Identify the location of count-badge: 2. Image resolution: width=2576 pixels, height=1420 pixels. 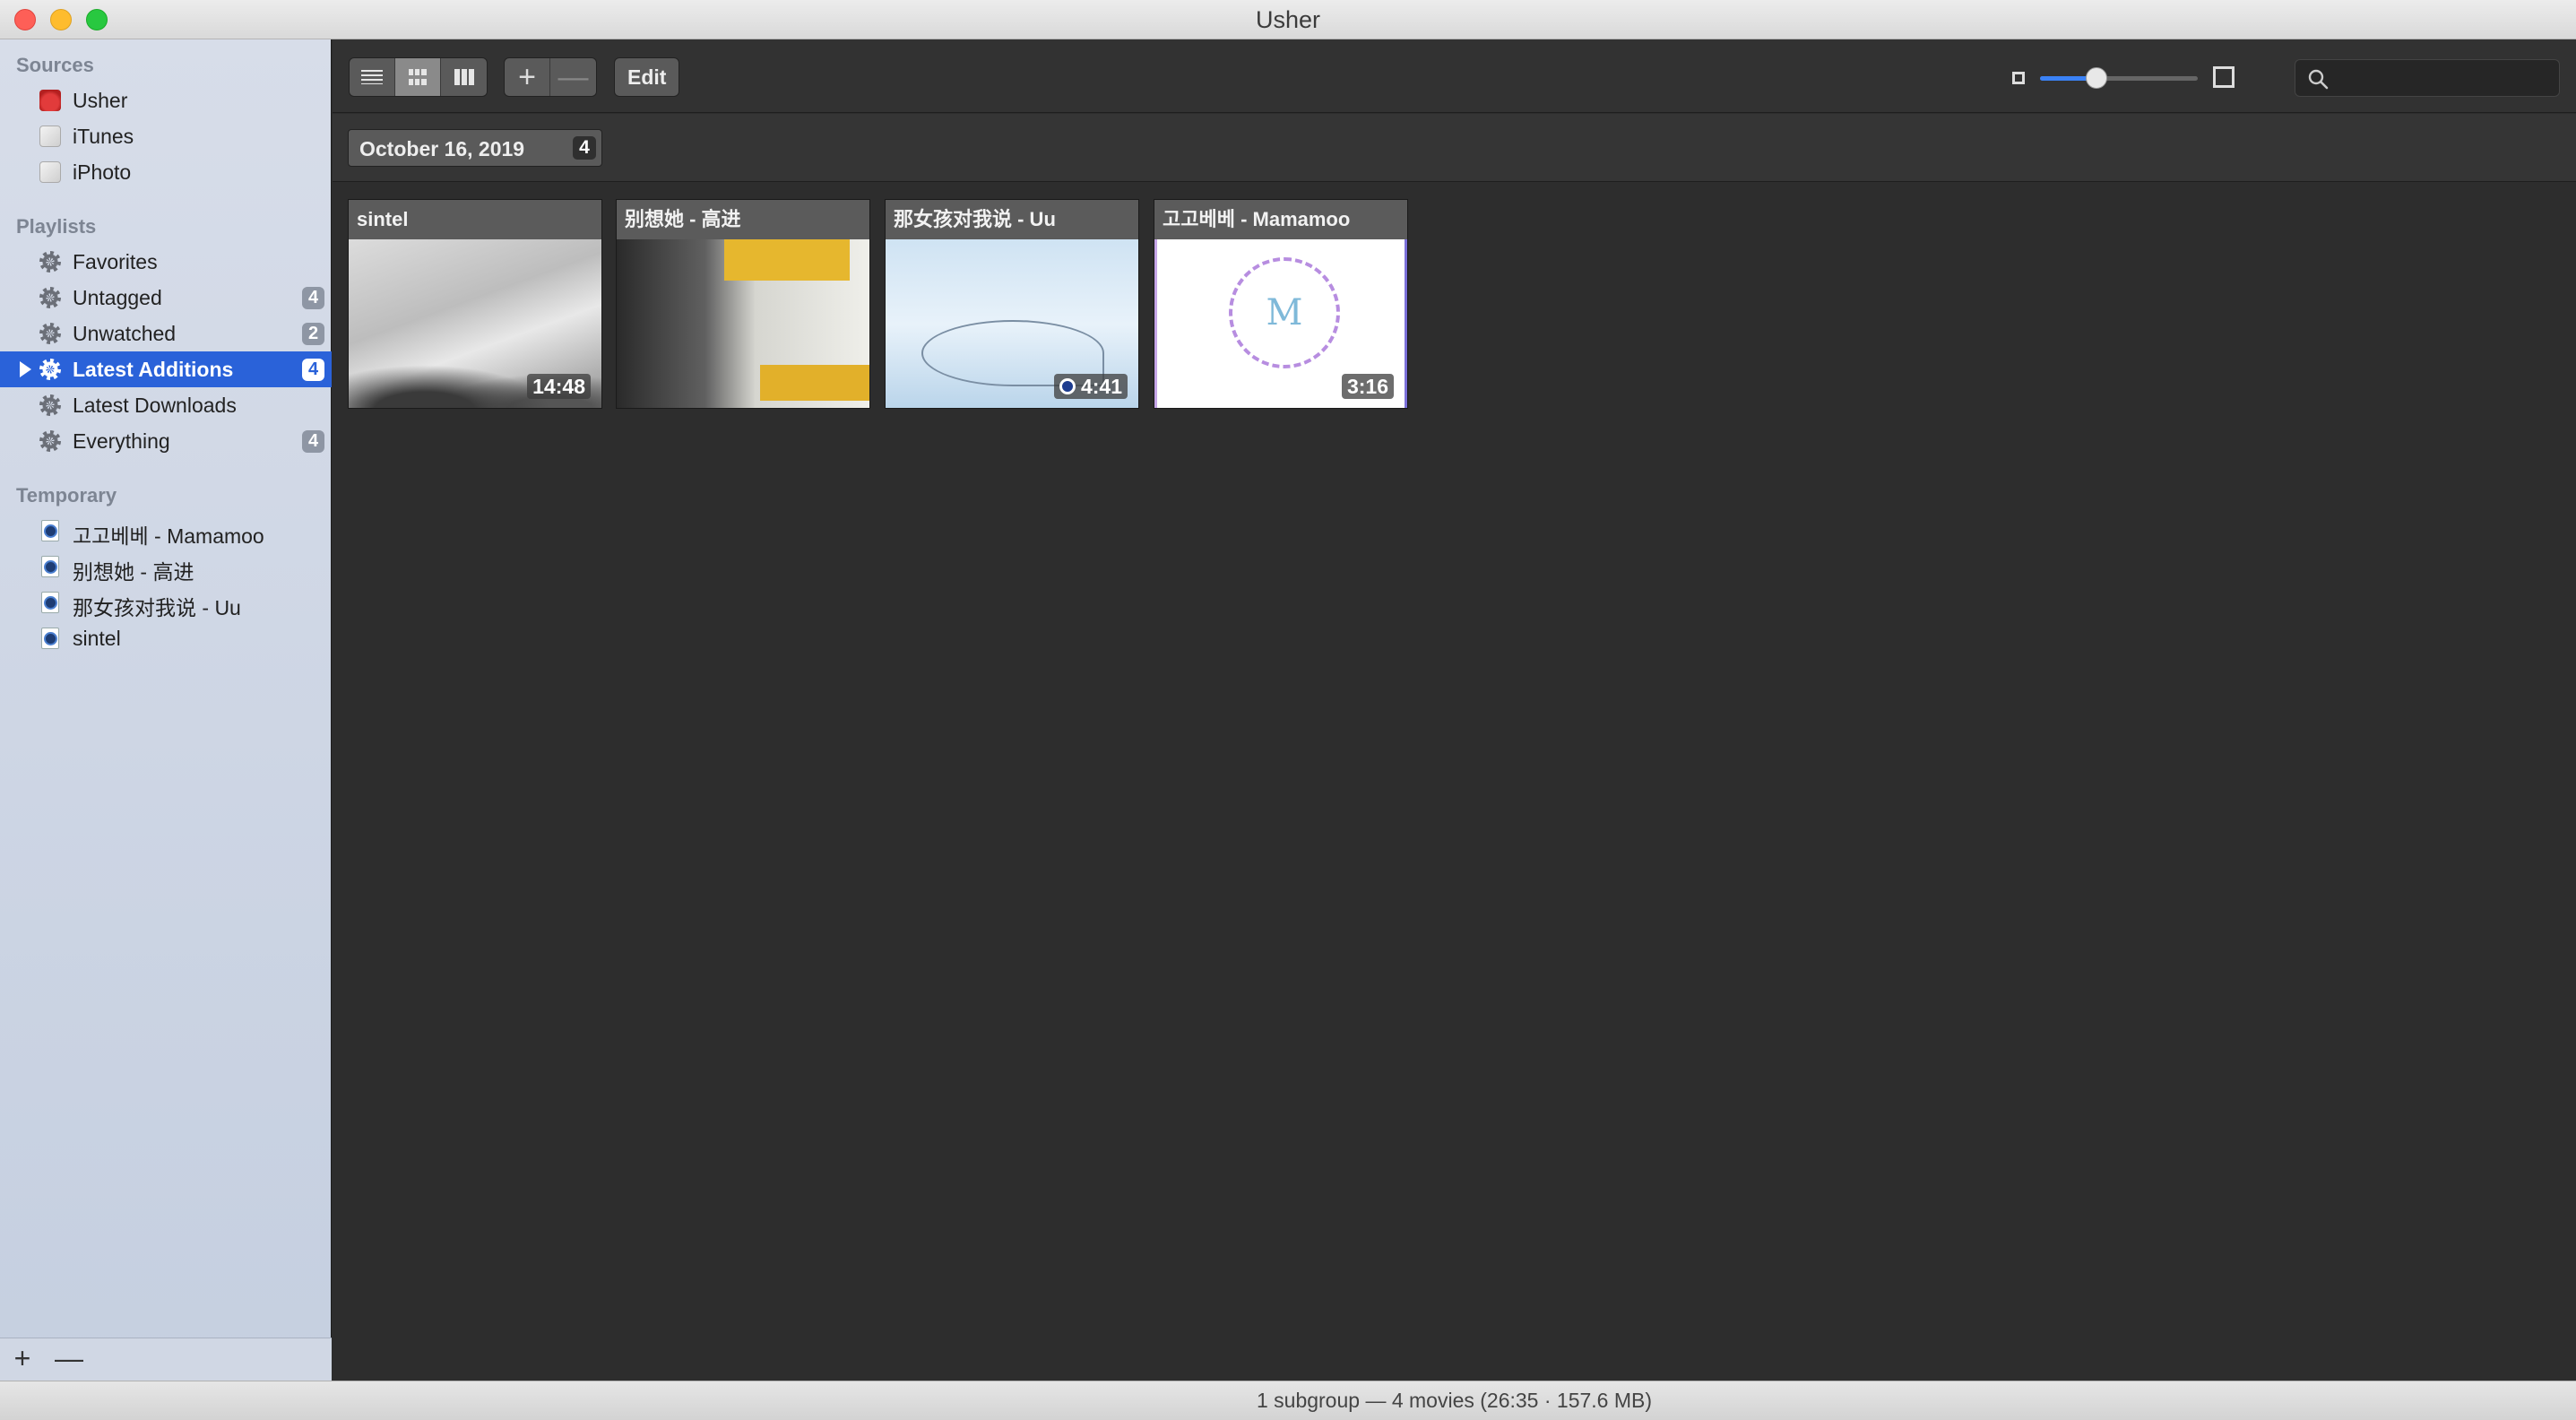
(313, 334).